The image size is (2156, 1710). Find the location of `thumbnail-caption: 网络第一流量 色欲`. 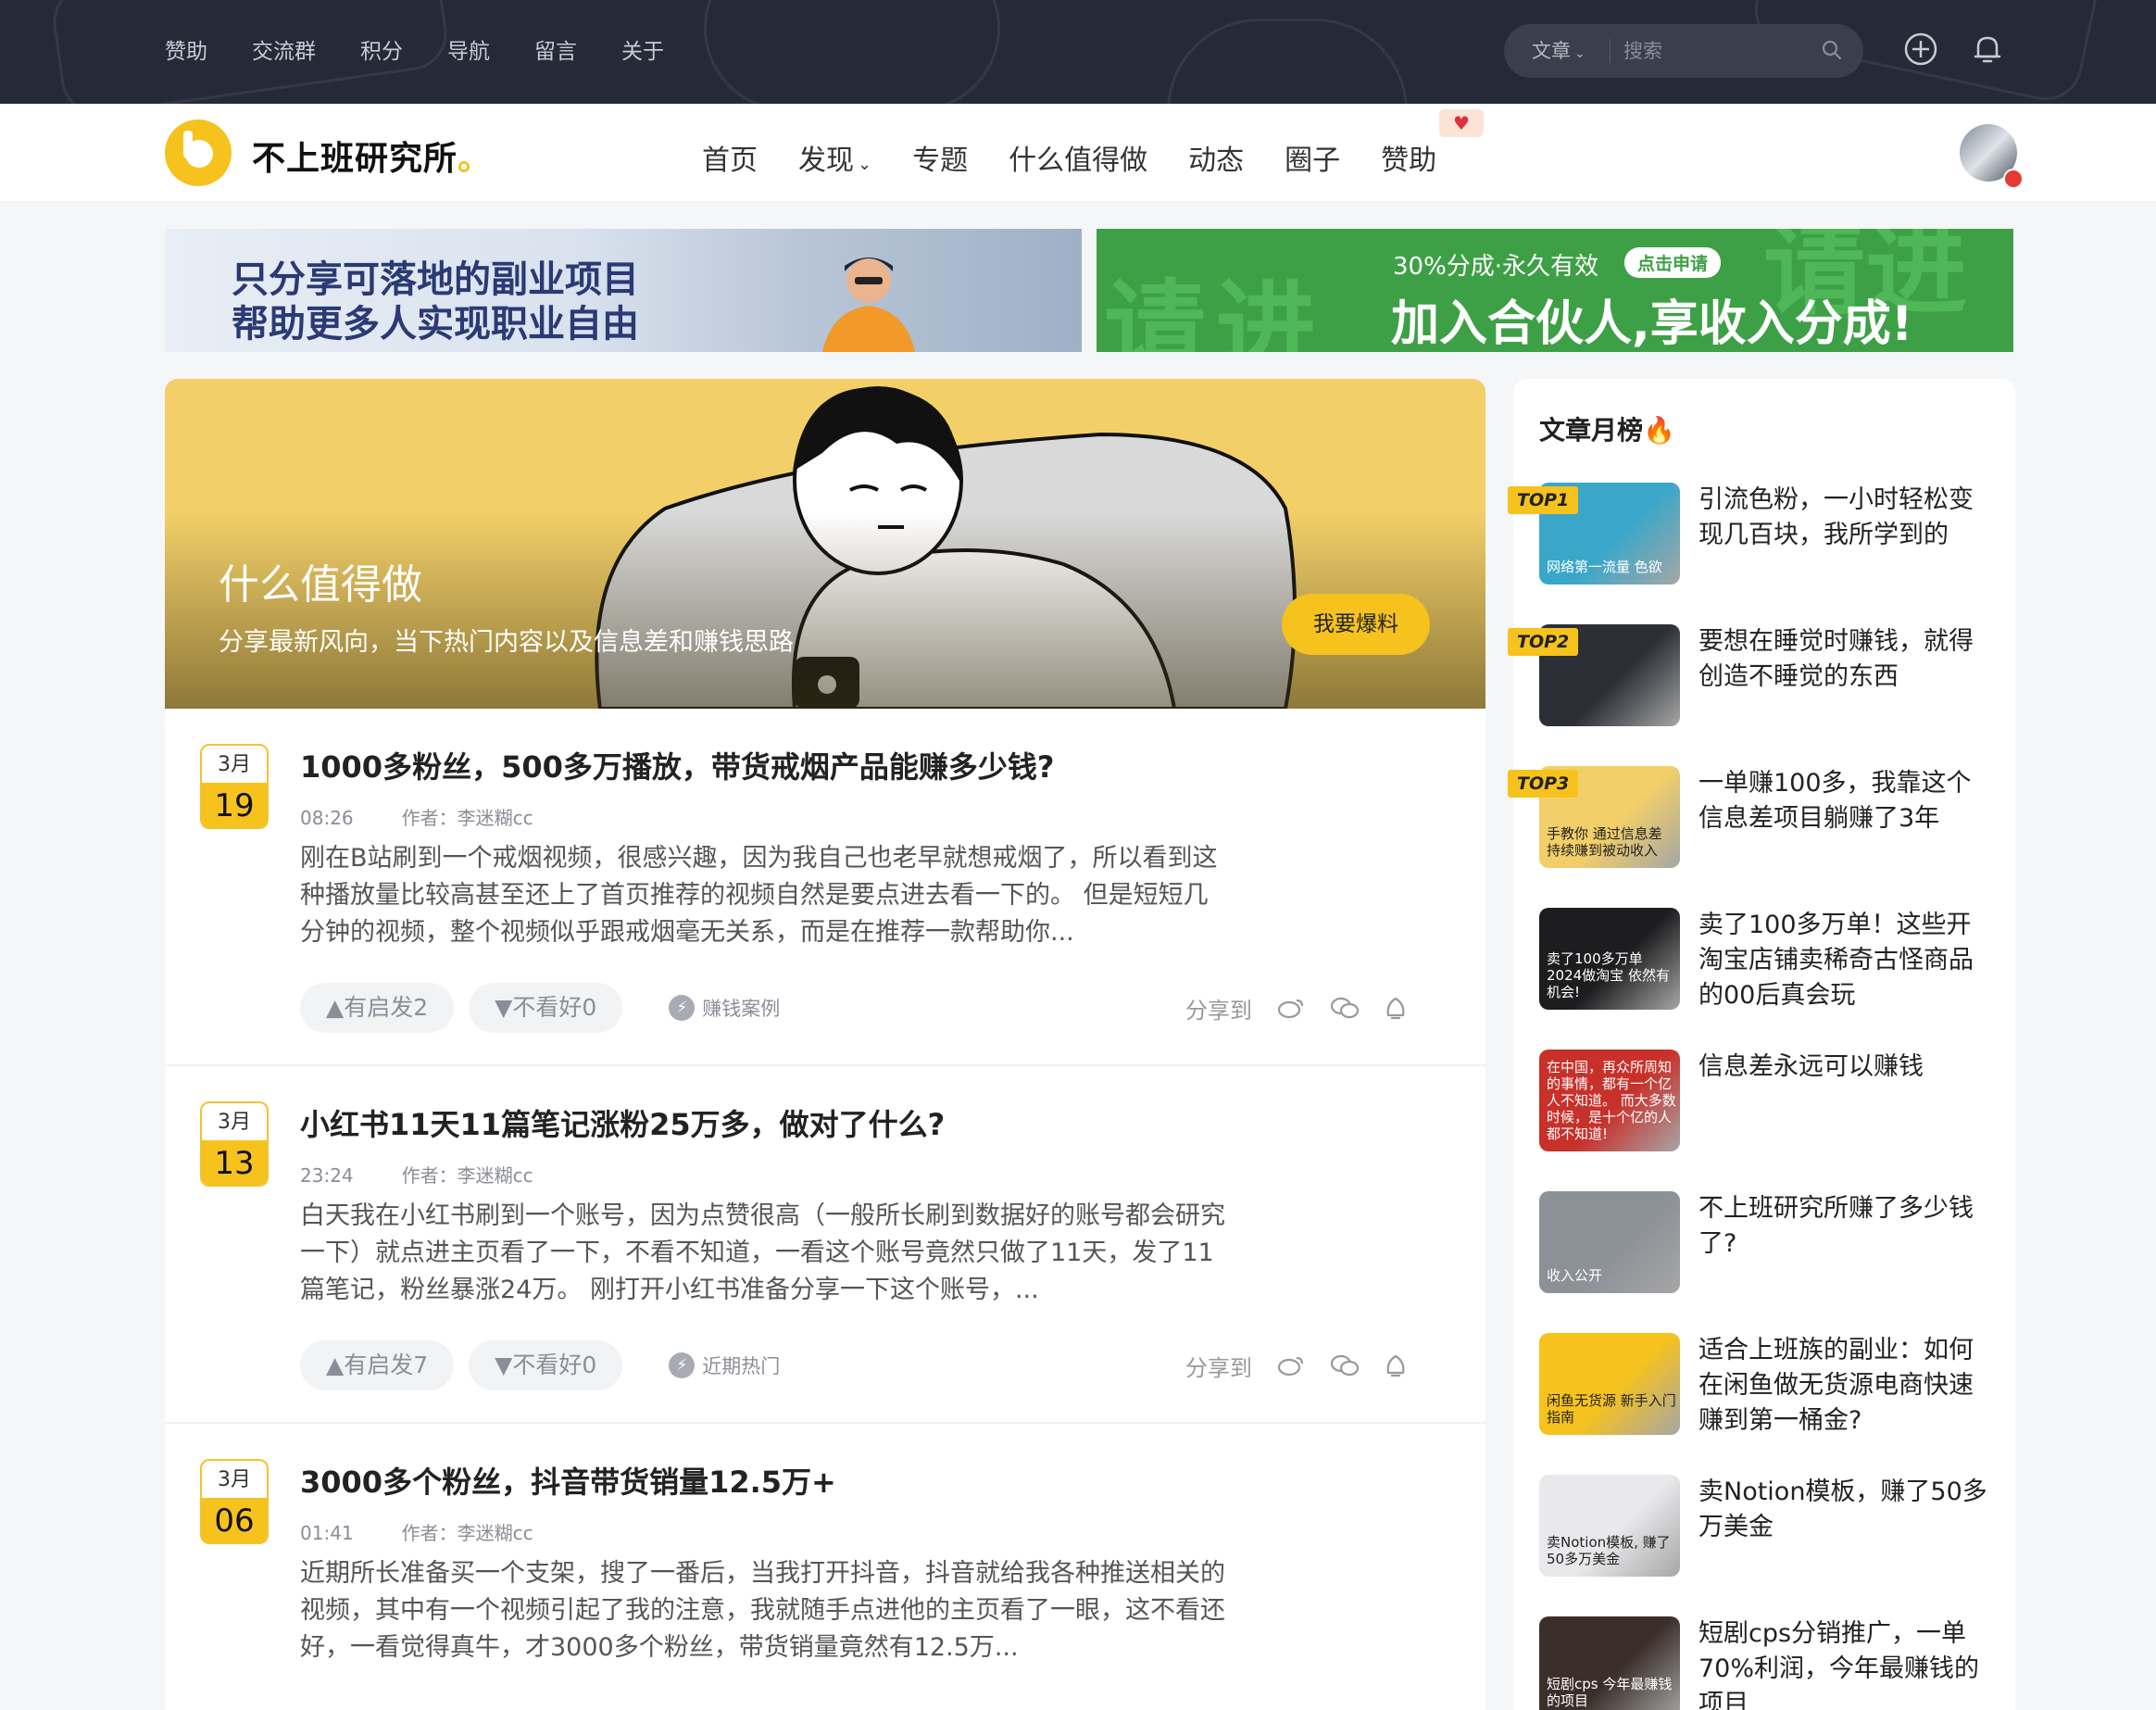

thumbnail-caption: 网络第一流量 色欲 is located at coordinates (1604, 567).